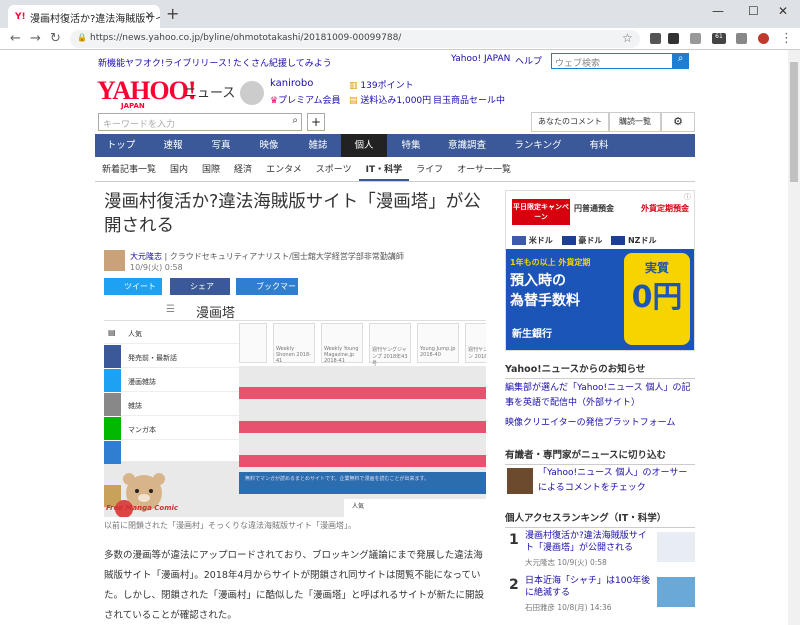  What do you see at coordinates (545, 301) in the screenshot?
I see `headline-3: 為替手数料` at bounding box center [545, 301].